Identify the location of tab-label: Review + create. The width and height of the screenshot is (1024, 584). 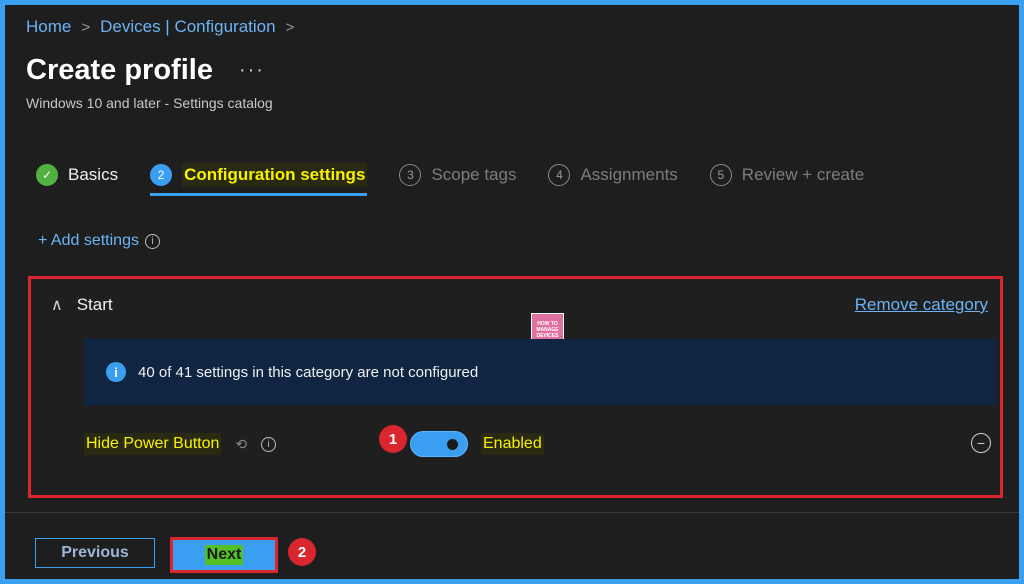
(803, 174).